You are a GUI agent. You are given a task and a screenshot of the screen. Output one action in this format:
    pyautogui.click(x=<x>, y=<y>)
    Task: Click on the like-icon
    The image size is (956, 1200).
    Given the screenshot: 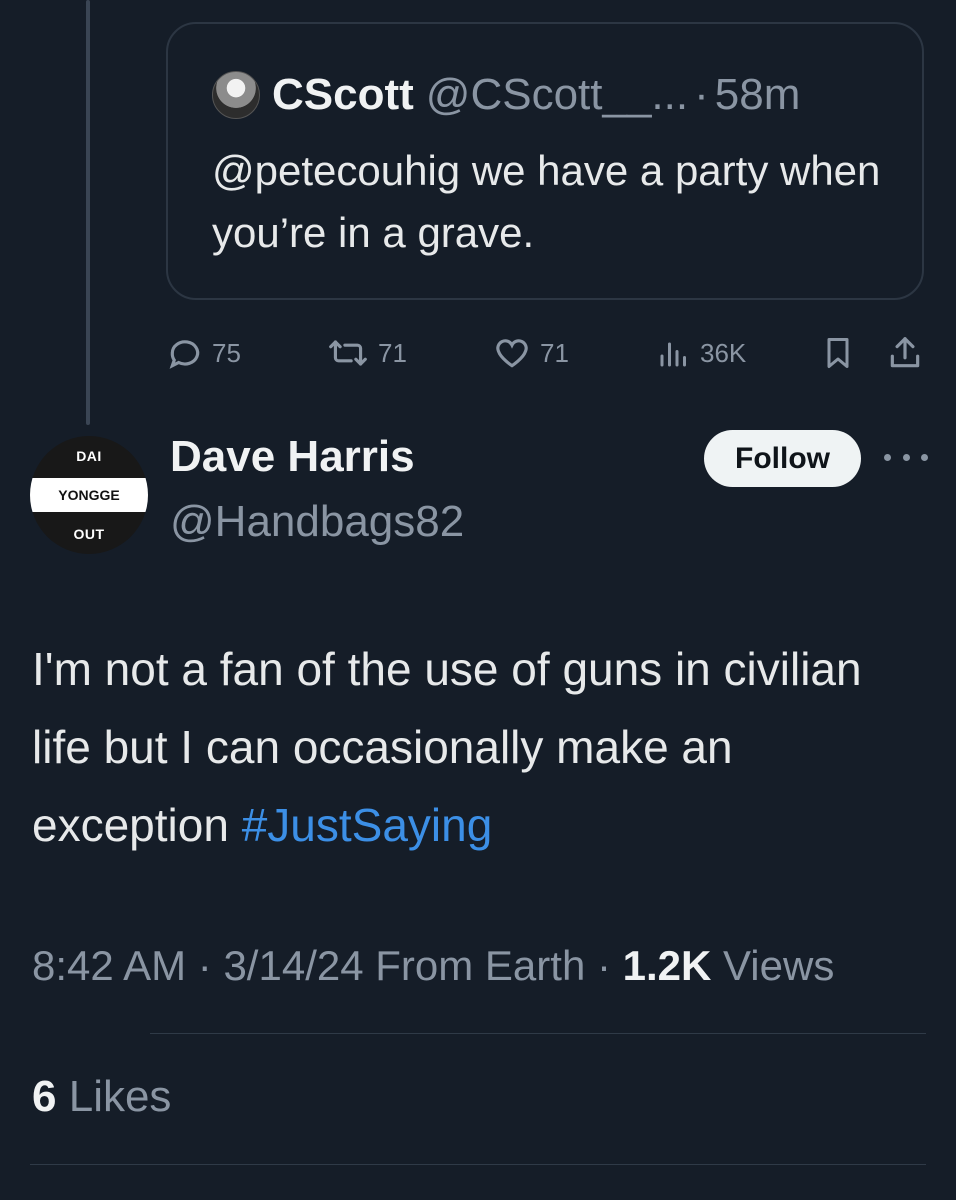 What is the action you would take?
    pyautogui.click(x=512, y=353)
    